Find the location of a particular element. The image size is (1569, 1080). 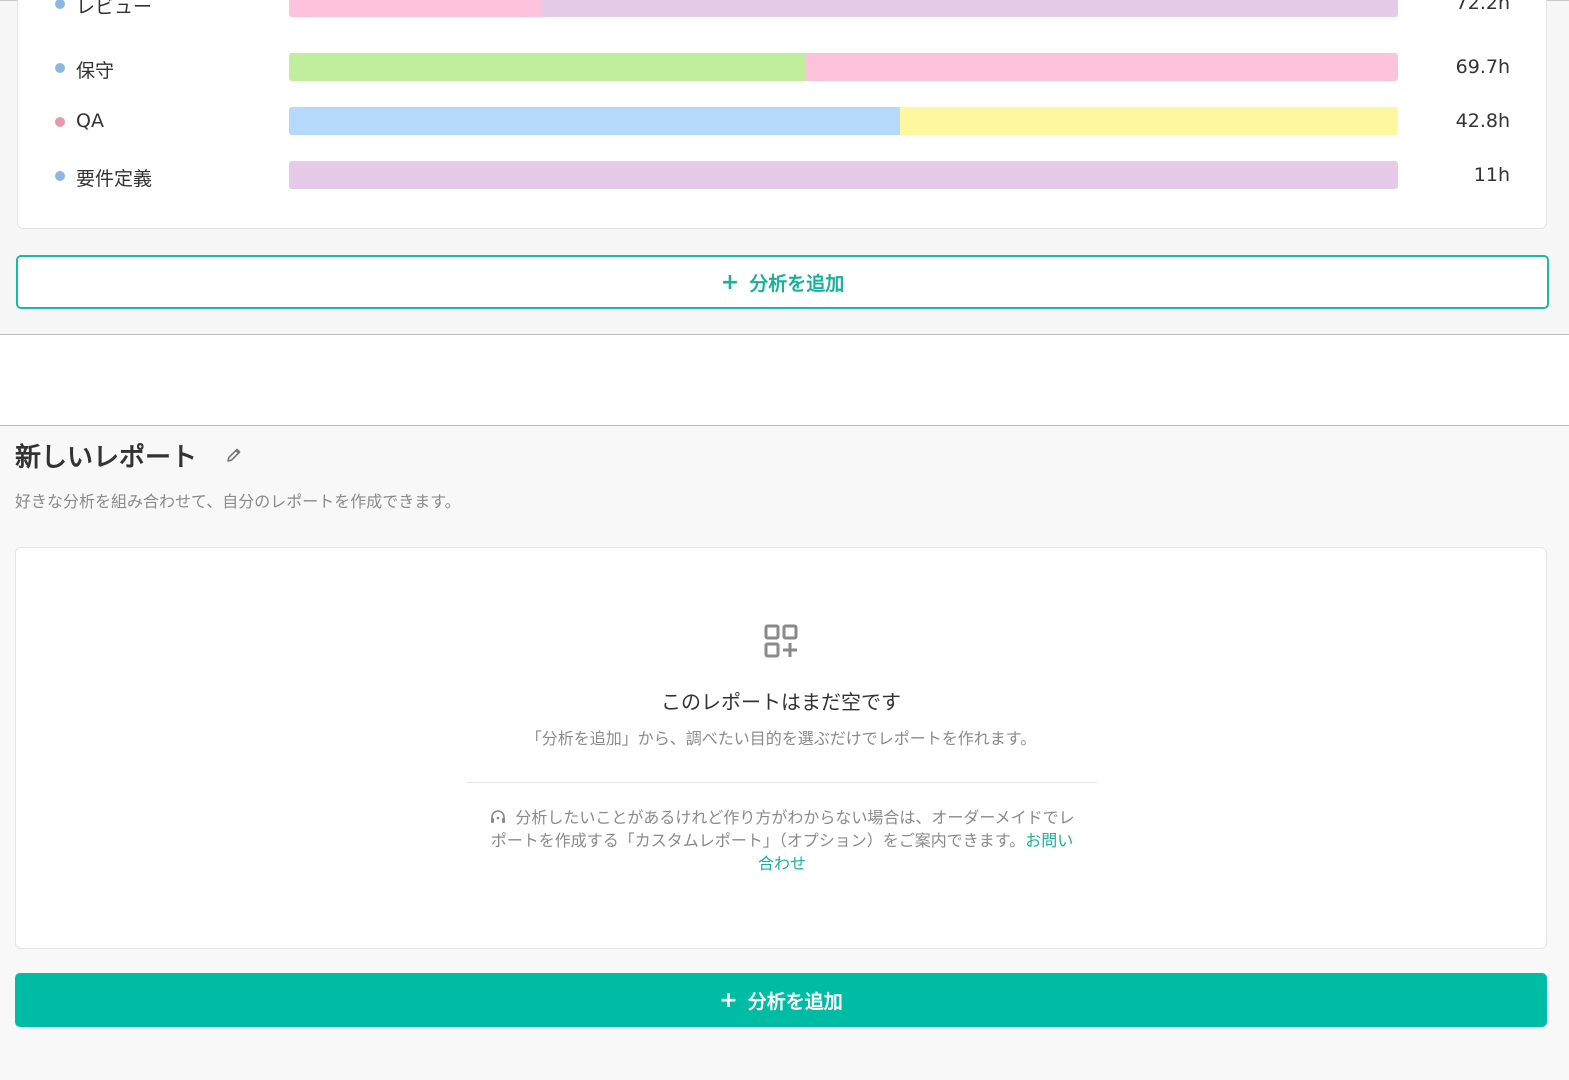

pencil-edit-icon is located at coordinates (234, 455).